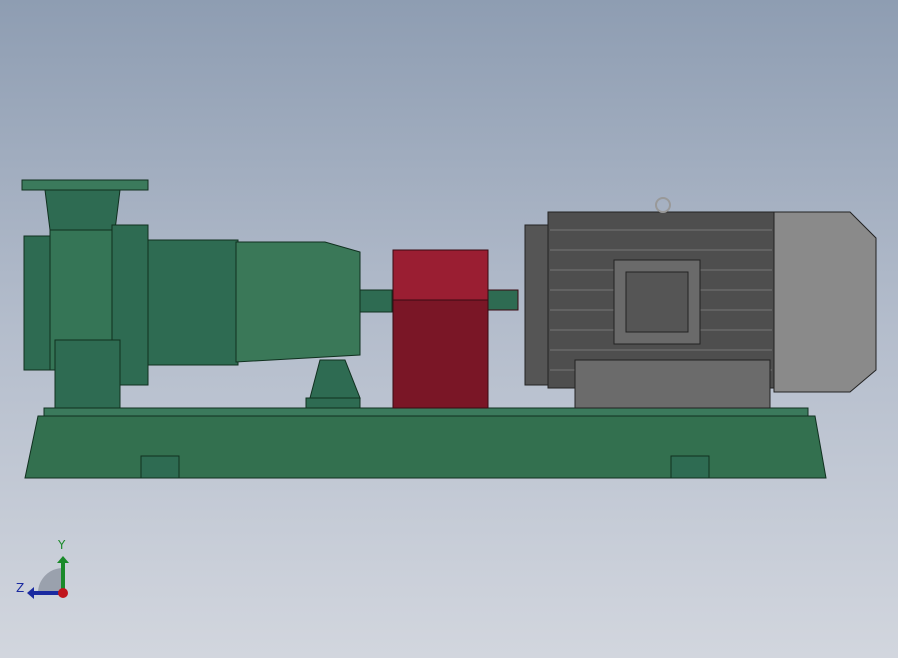 This screenshot has width=898, height=658. I want to click on coupling-guard, so click(455, 329).